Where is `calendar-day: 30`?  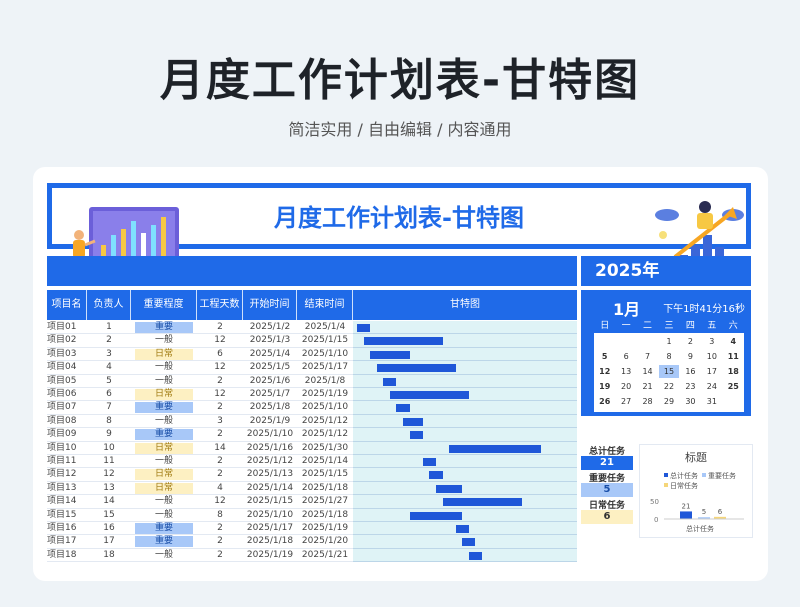
calendar-day: 30 is located at coordinates (690, 401).